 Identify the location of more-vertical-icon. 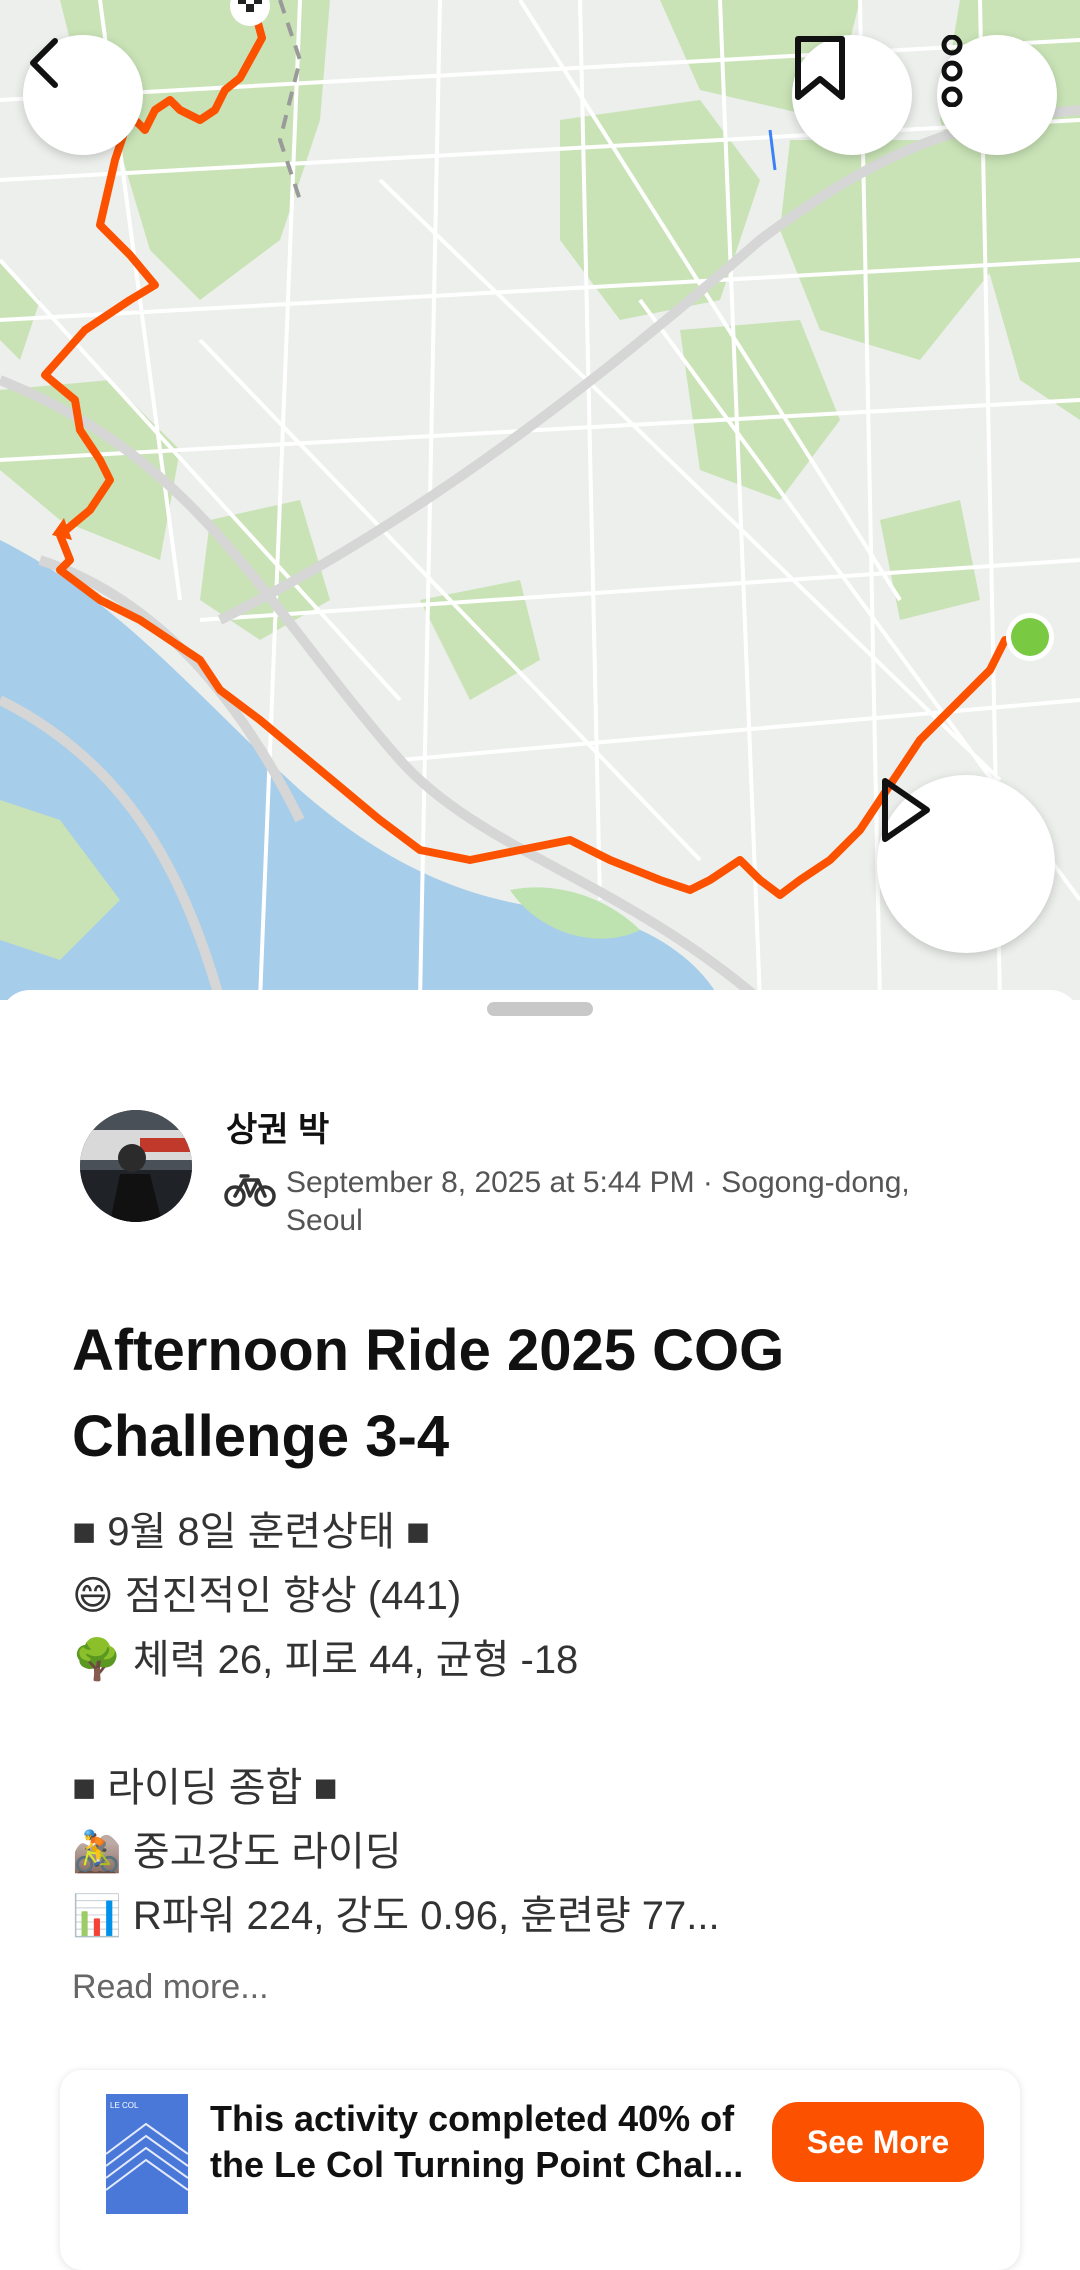
(952, 71).